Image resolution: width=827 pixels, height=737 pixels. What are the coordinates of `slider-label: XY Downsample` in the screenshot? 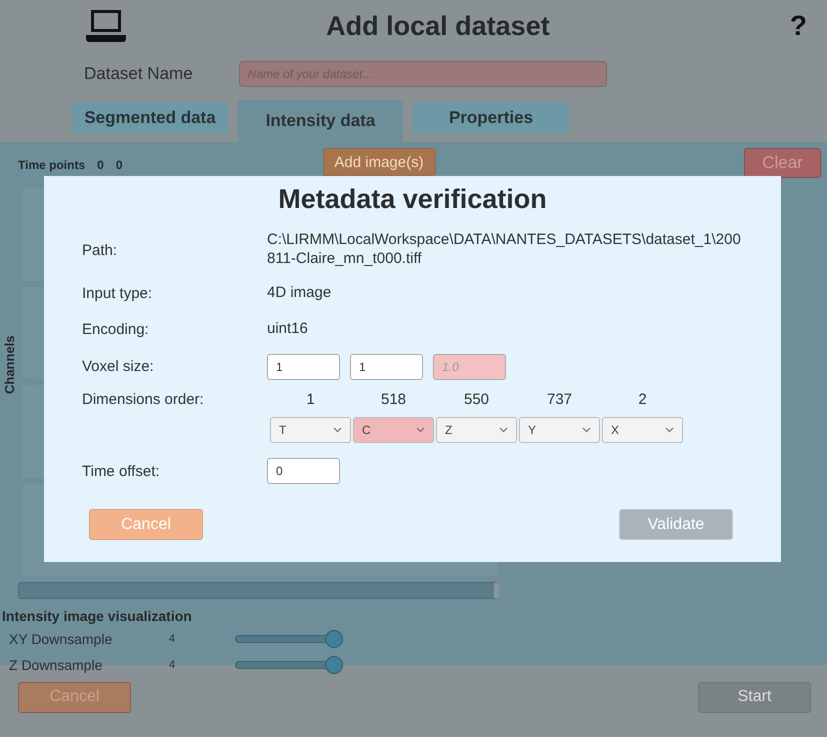 It's located at (61, 639).